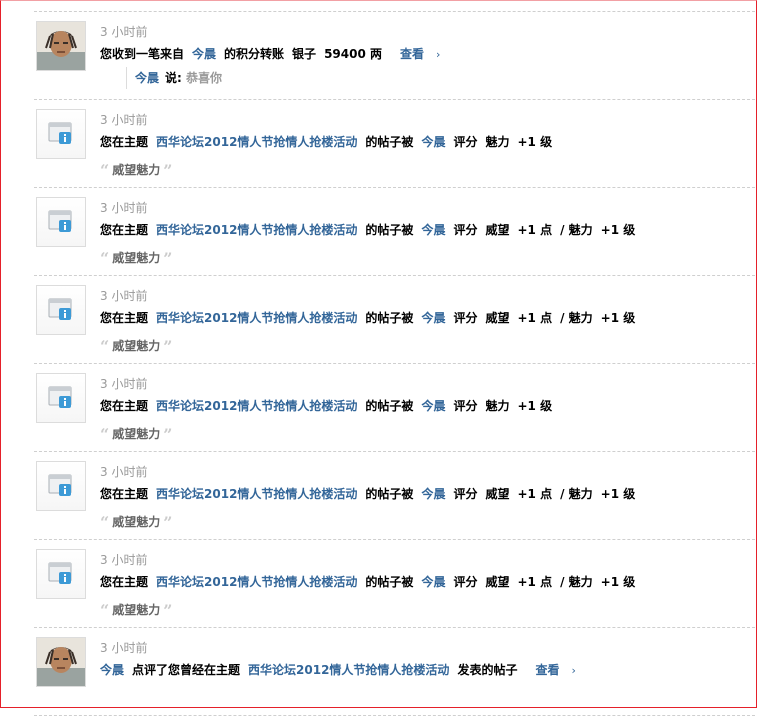 Image resolution: width=757 pixels, height=716 pixels. What do you see at coordinates (173, 78) in the screenshot?
I see `reply-said: 说:` at bounding box center [173, 78].